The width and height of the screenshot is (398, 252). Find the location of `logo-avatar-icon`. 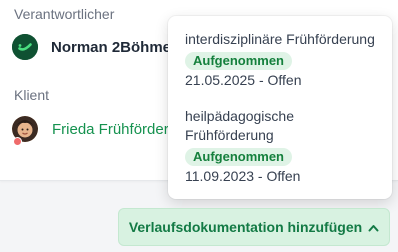

logo-avatar-icon is located at coordinates (25, 47).